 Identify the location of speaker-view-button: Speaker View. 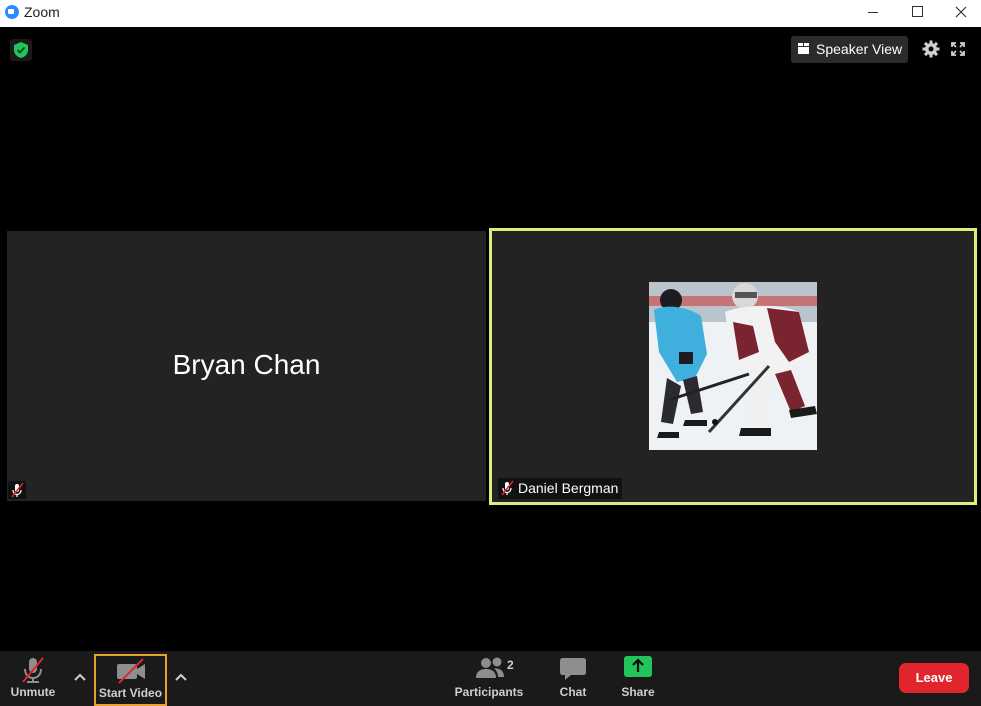
(849, 49).